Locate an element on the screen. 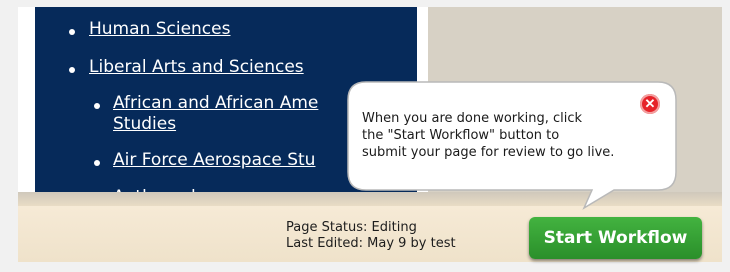  nav-item-human-sciences: Human Sciences is located at coordinates (149, 29).